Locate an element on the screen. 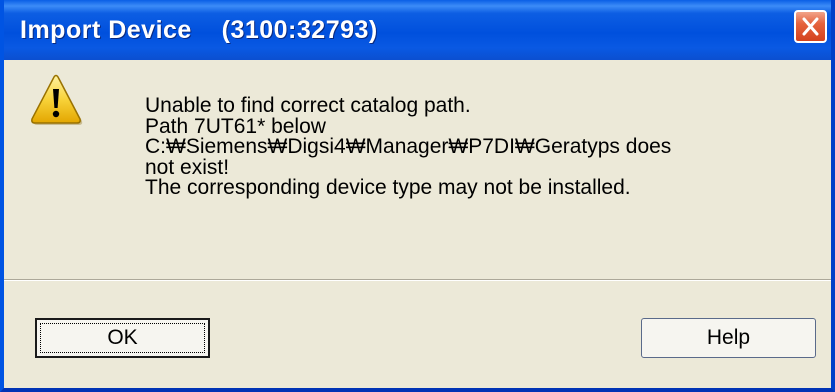  ok-button: OK is located at coordinates (122, 338).